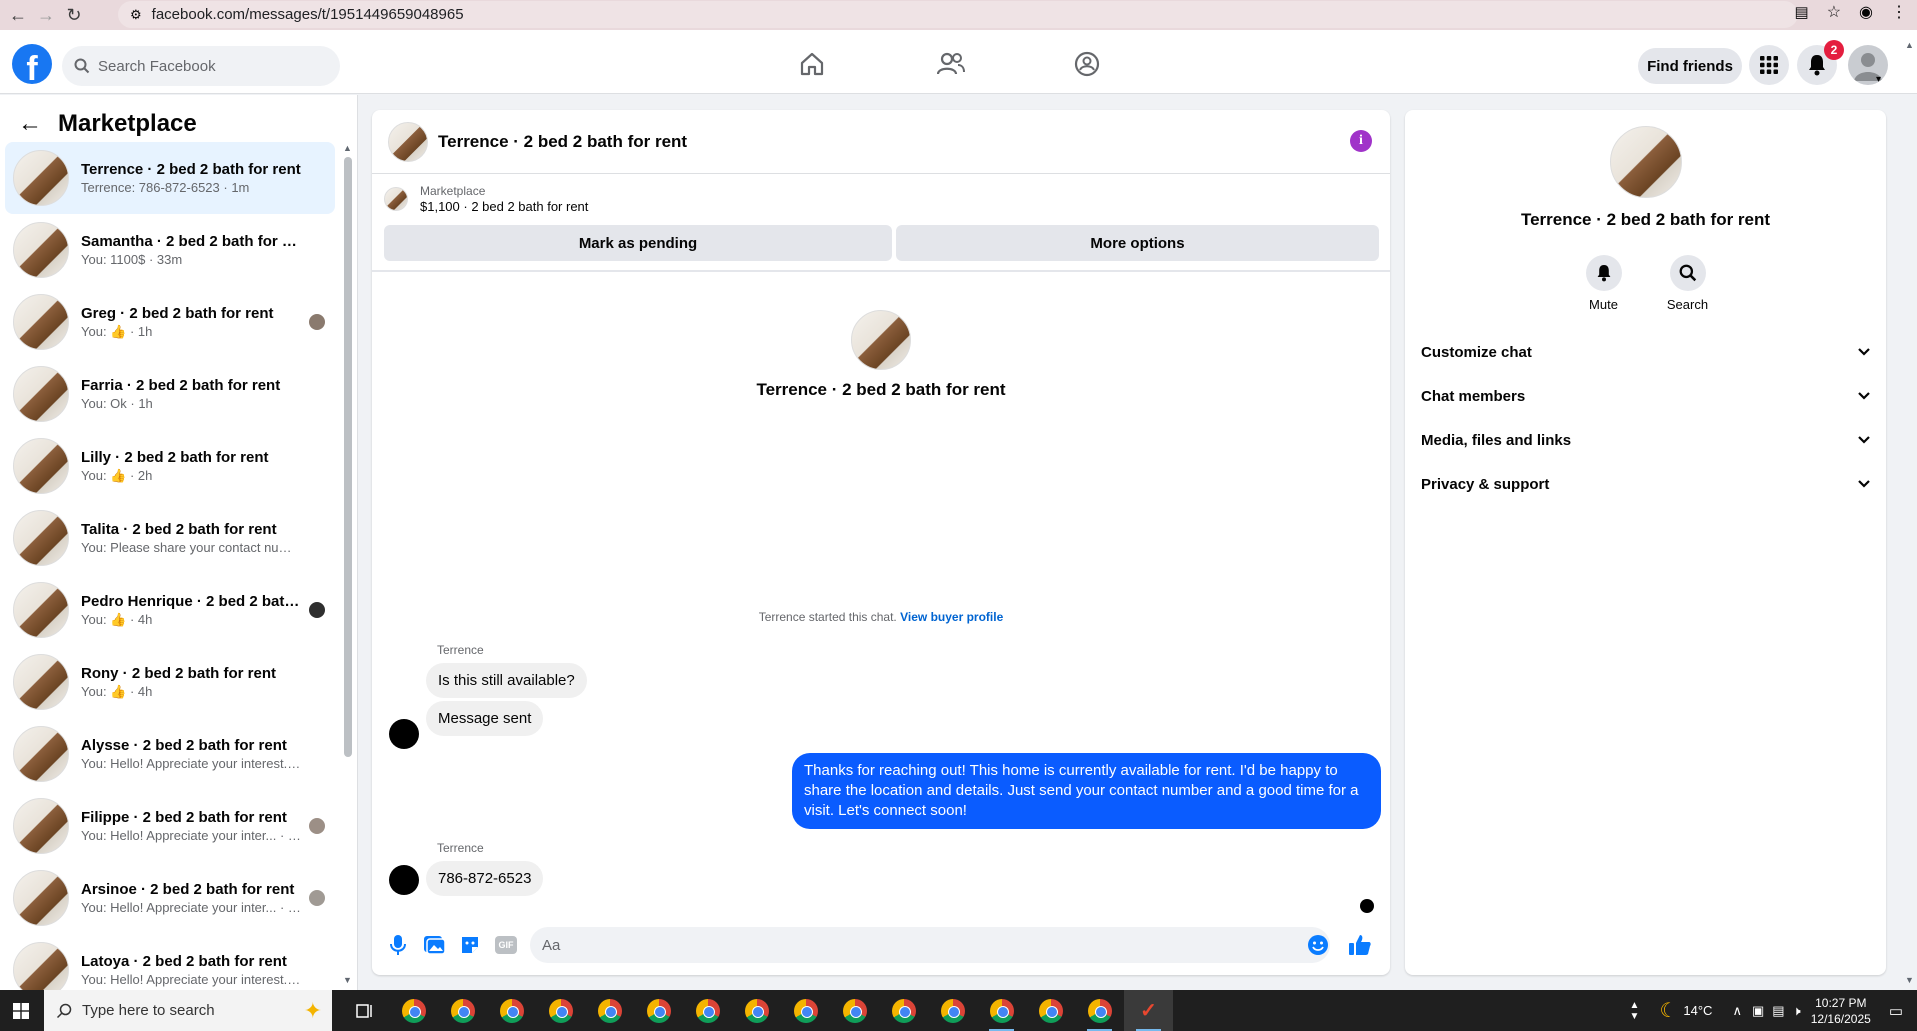  What do you see at coordinates (1834, 12) in the screenshot?
I see `bookmark-star-icon: ☆` at bounding box center [1834, 12].